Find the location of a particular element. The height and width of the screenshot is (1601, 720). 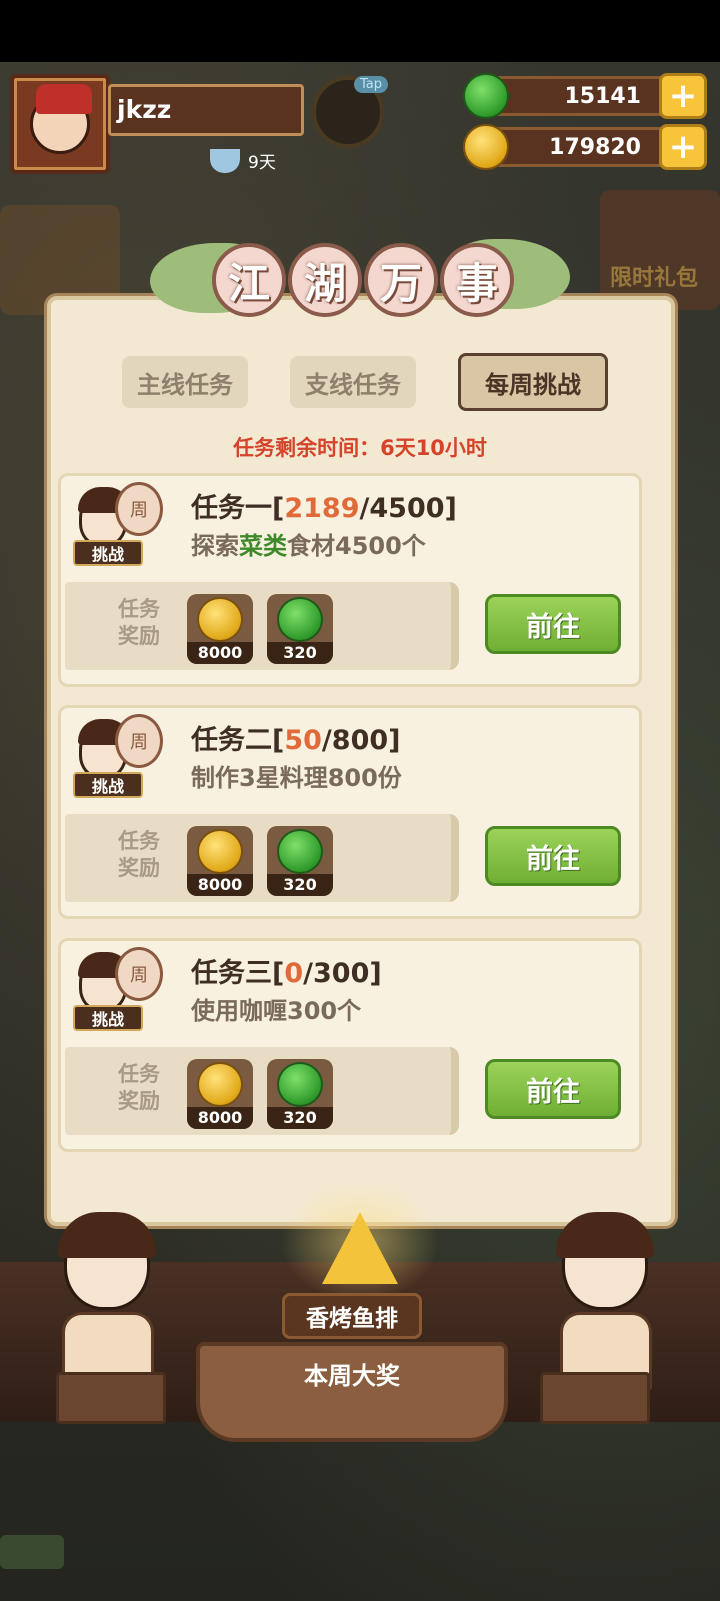

time-remaining: 任务剩余时间：6天10小时 is located at coordinates (360, 447).